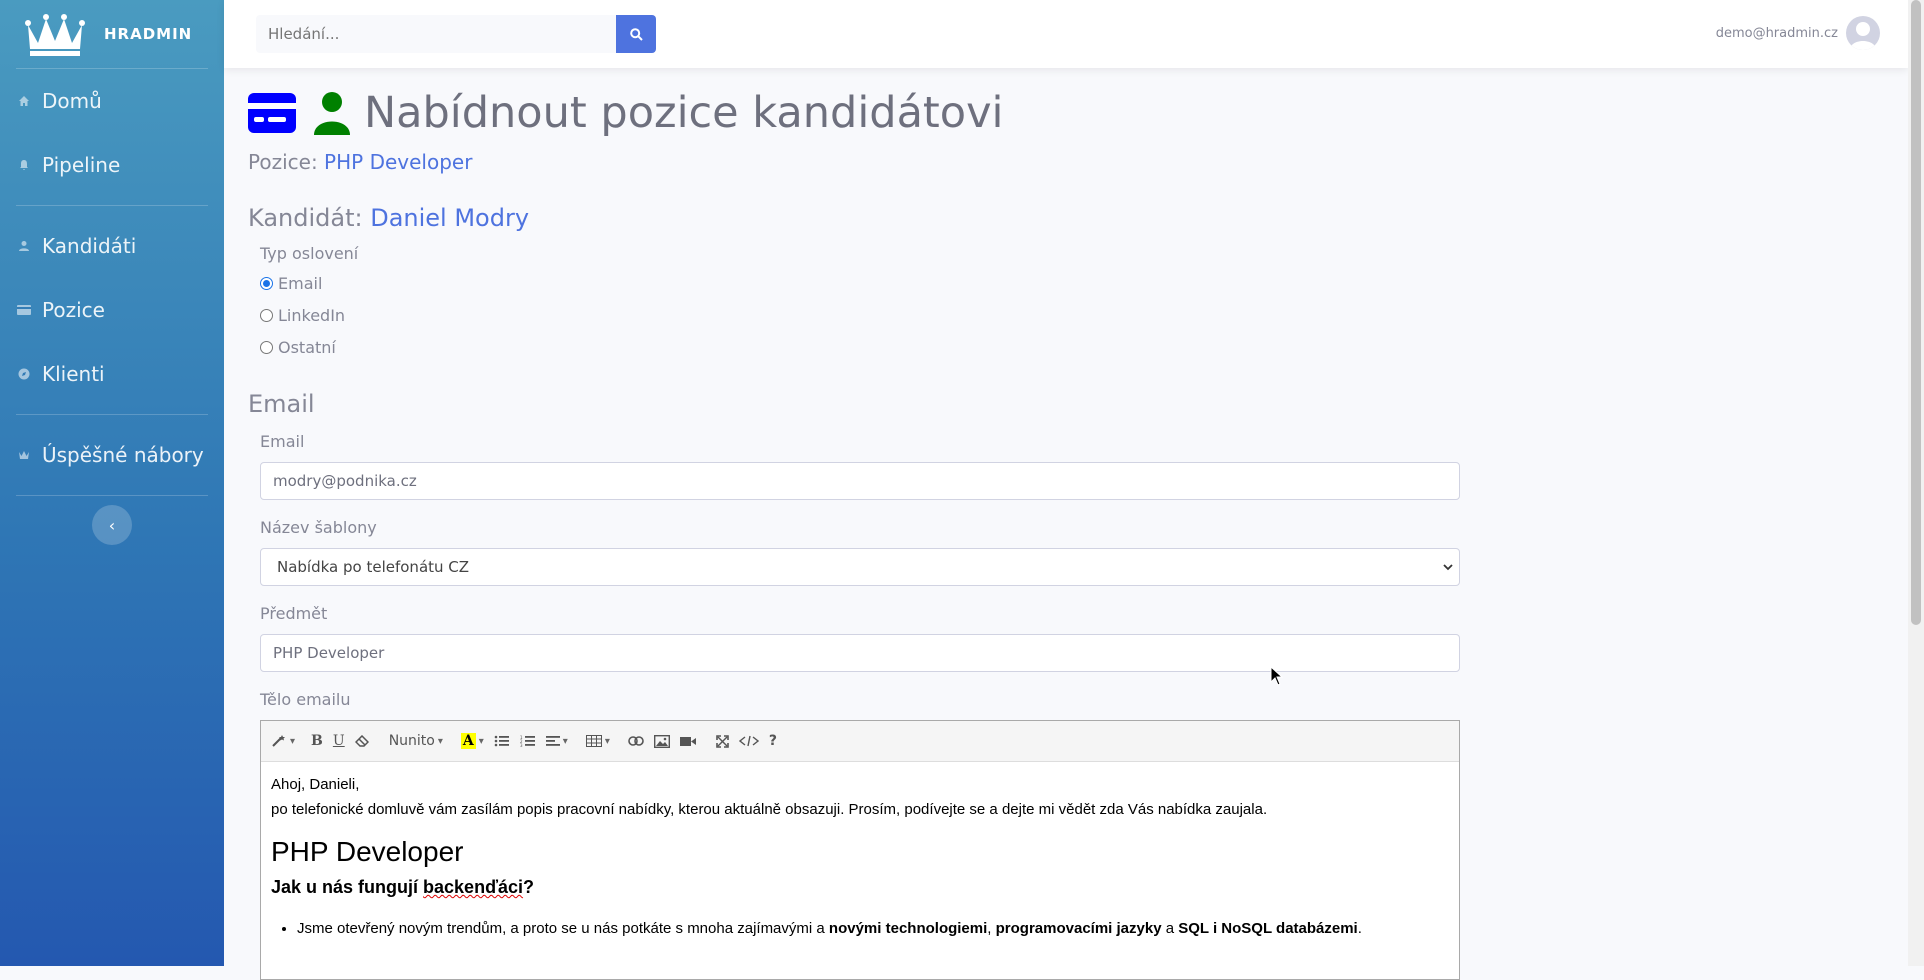  Describe the element at coordinates (860, 481) in the screenshot. I see `email-field: modry@podnika.cz` at that location.